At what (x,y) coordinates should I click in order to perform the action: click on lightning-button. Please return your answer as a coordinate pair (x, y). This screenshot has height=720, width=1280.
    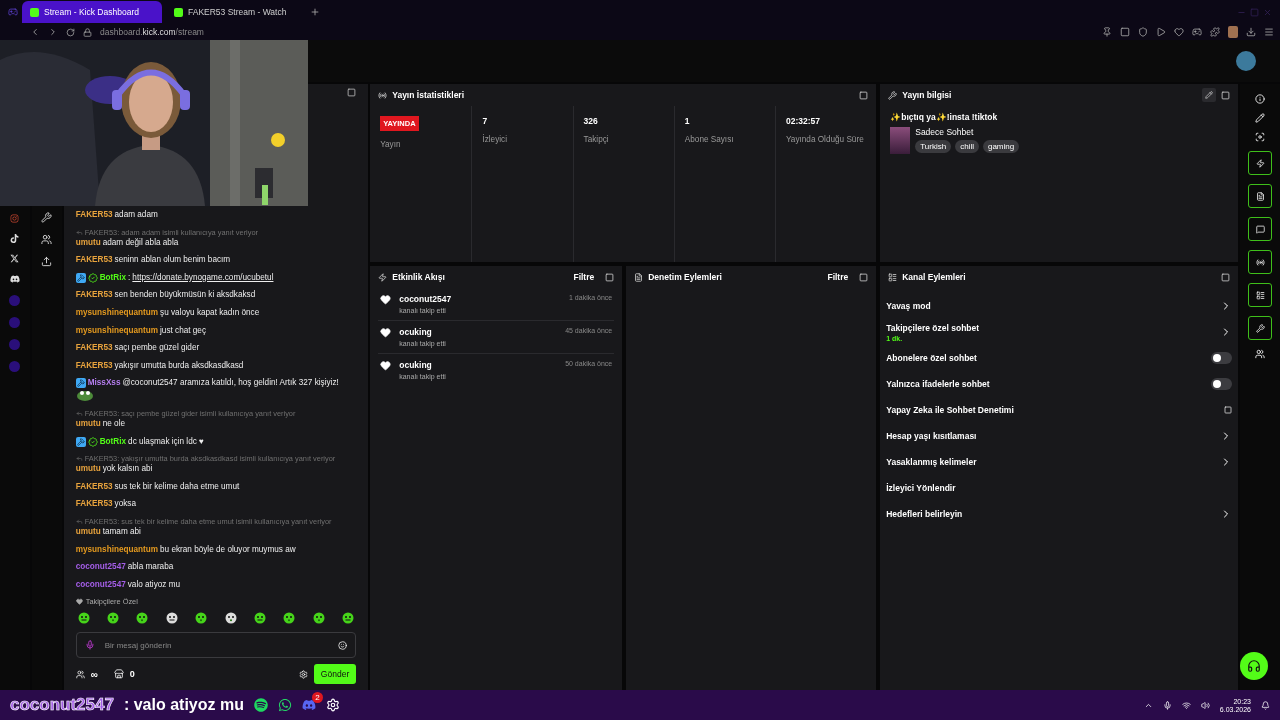
    Looking at the image, I should click on (1260, 163).